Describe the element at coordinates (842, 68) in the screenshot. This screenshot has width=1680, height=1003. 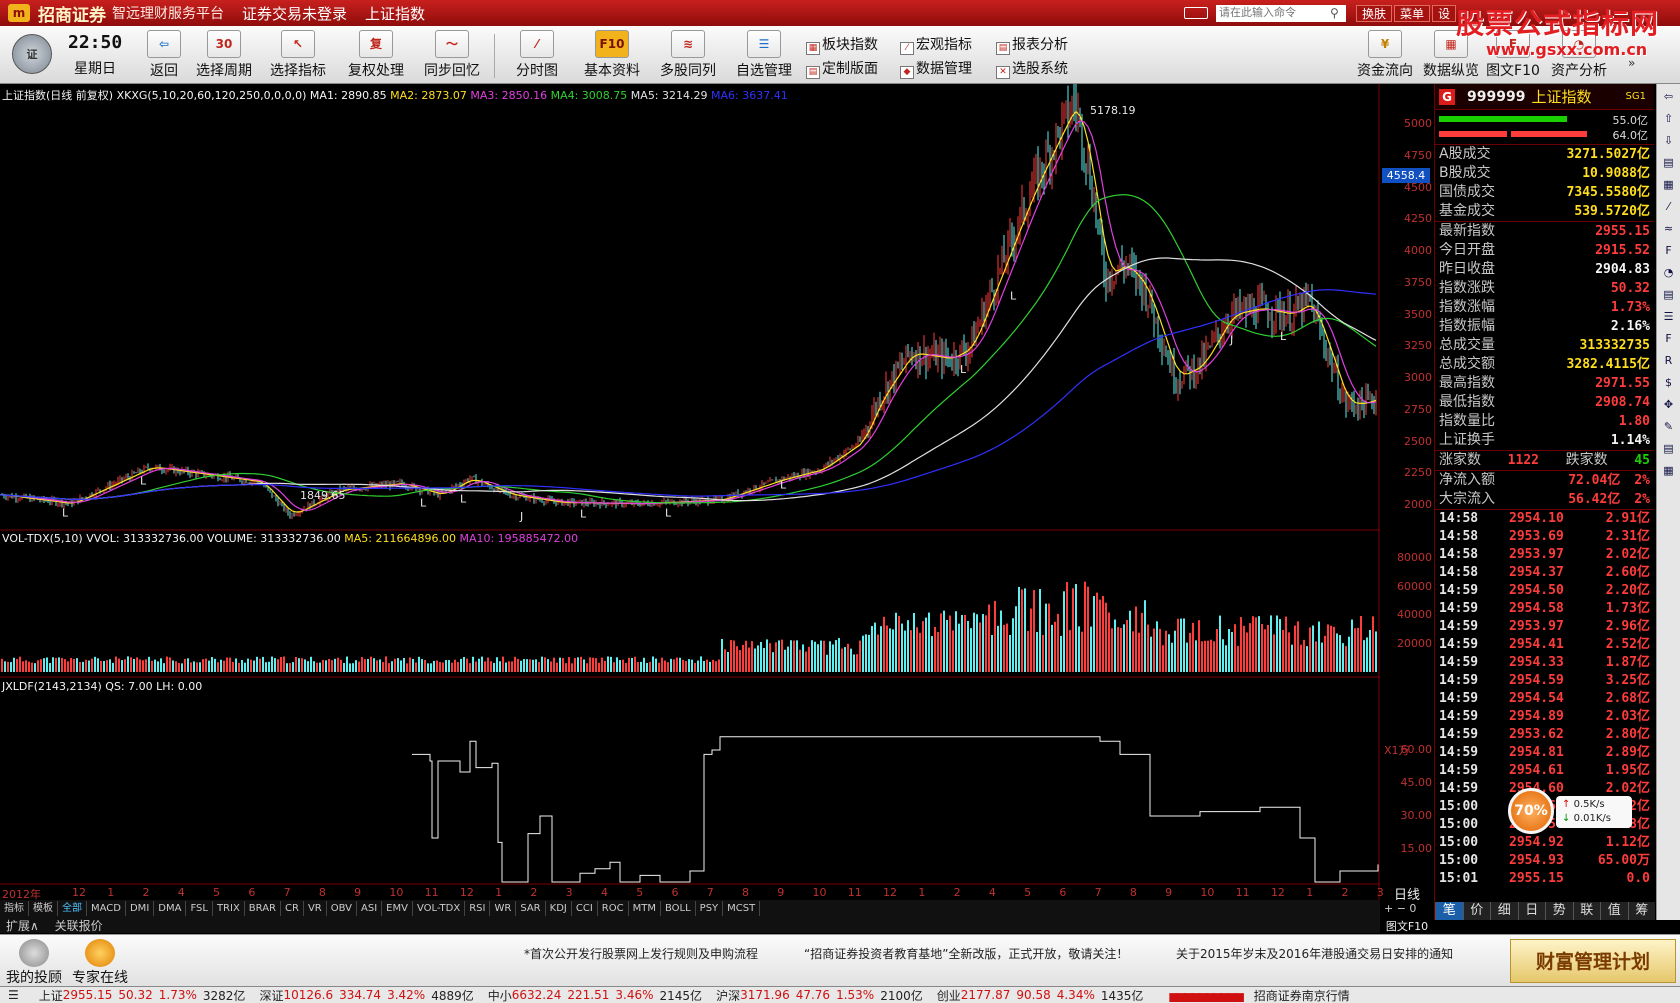
I see `custom-layout-button: ▤ 定制版面` at that location.